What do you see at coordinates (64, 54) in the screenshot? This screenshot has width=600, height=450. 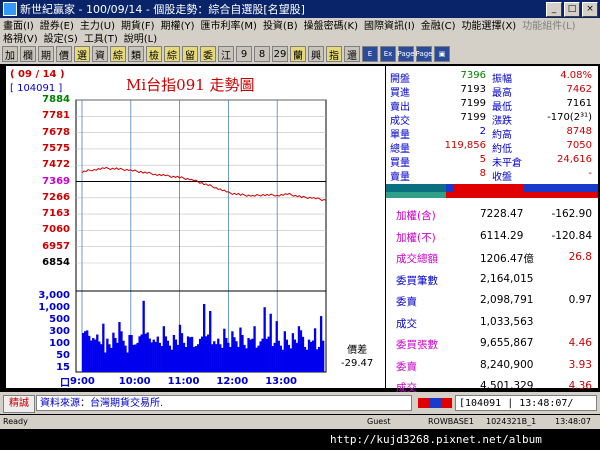 I see `toolbar-button: 價` at bounding box center [64, 54].